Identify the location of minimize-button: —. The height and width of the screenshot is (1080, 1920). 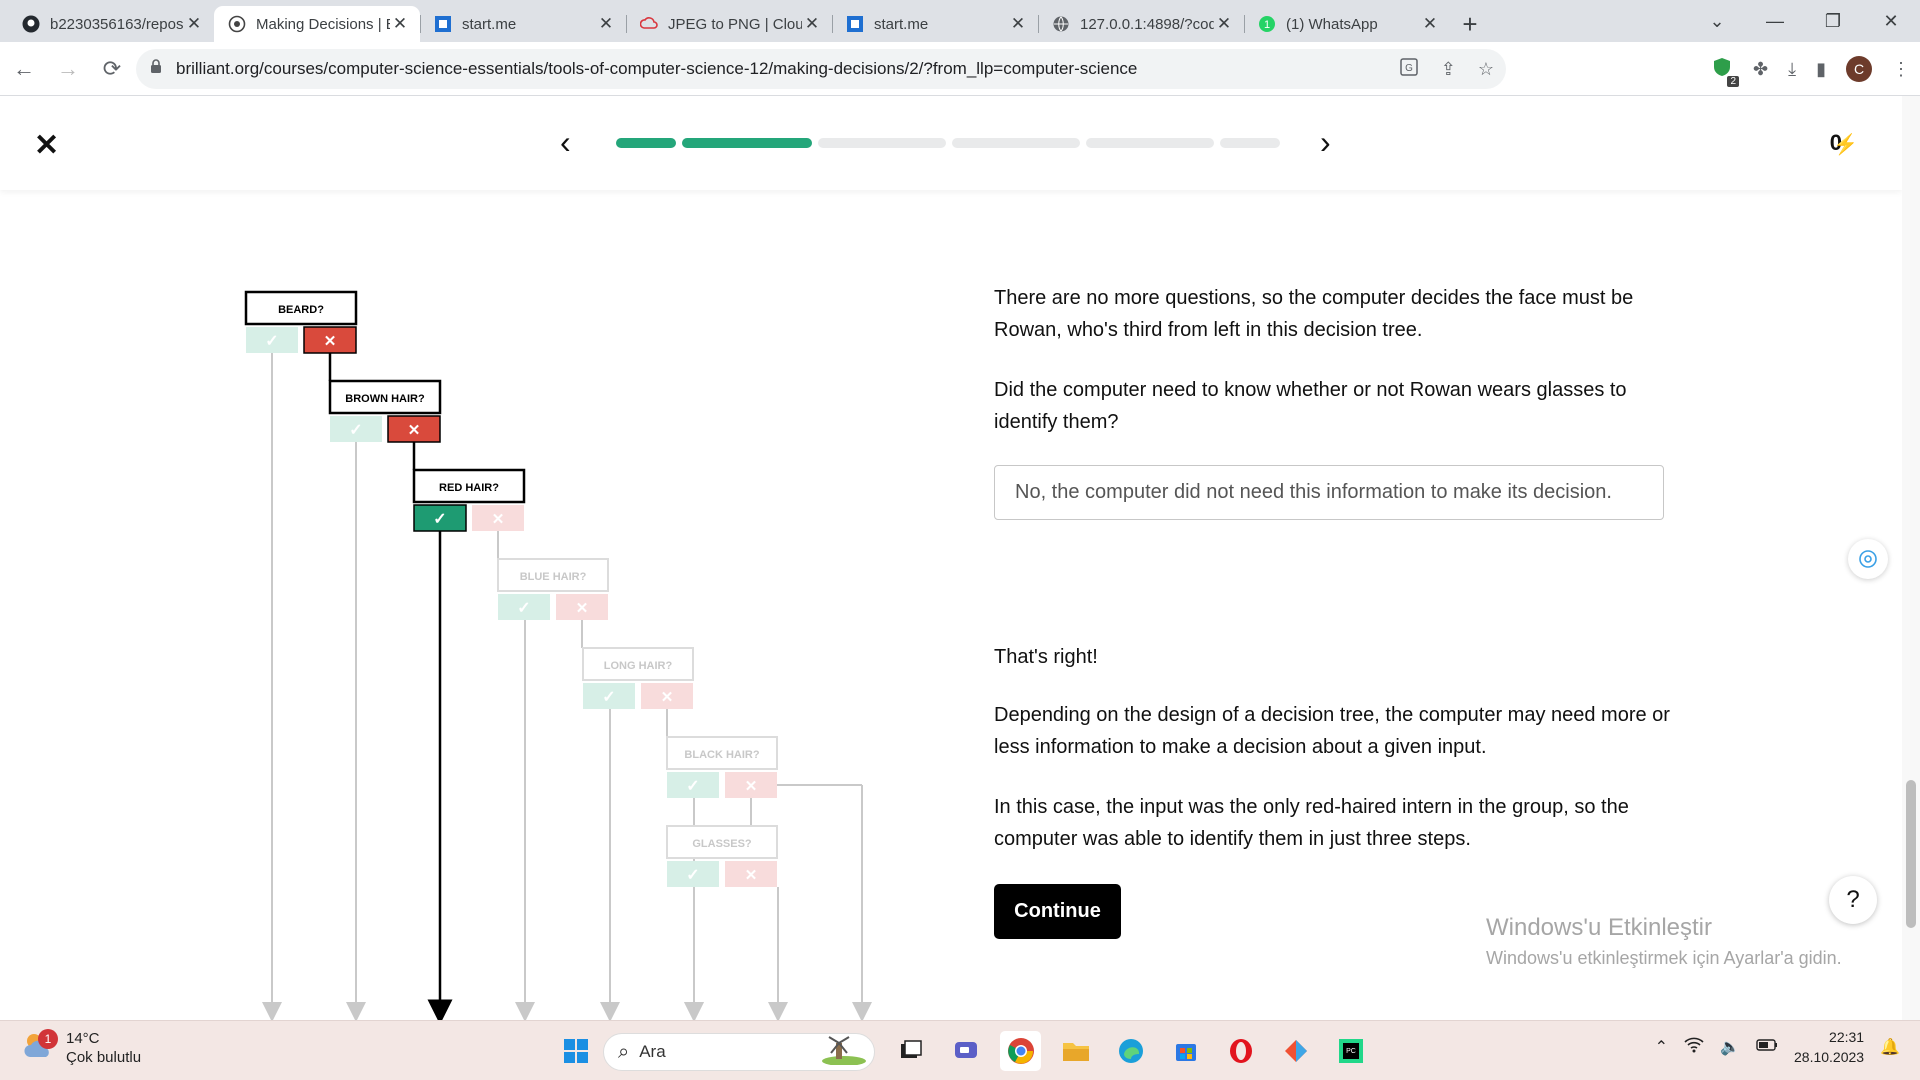
(1775, 21).